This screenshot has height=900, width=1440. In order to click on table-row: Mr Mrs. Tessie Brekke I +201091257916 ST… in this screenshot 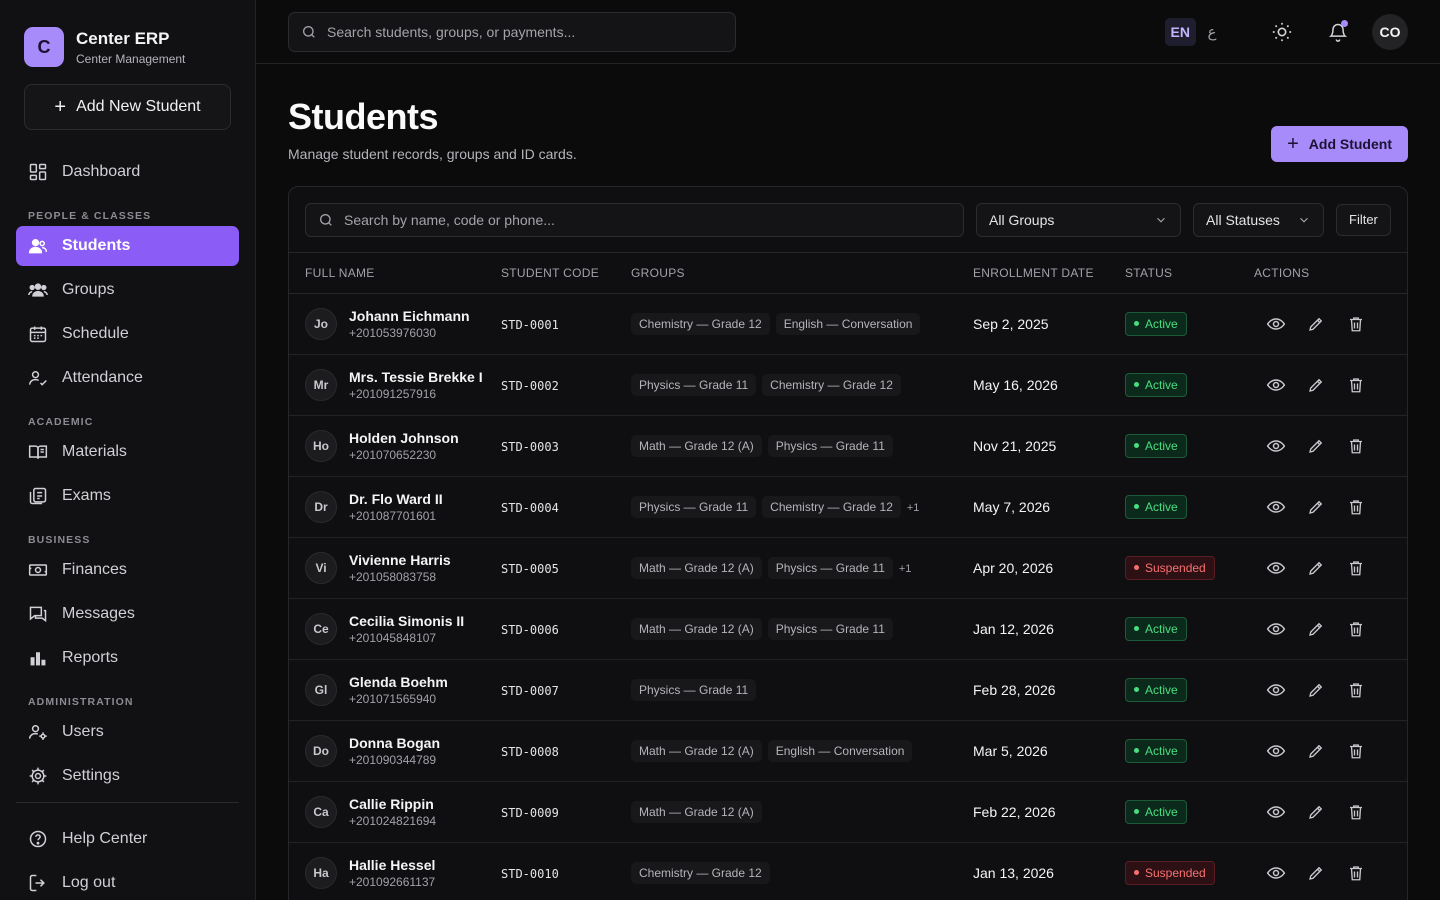, I will do `click(848, 384)`.